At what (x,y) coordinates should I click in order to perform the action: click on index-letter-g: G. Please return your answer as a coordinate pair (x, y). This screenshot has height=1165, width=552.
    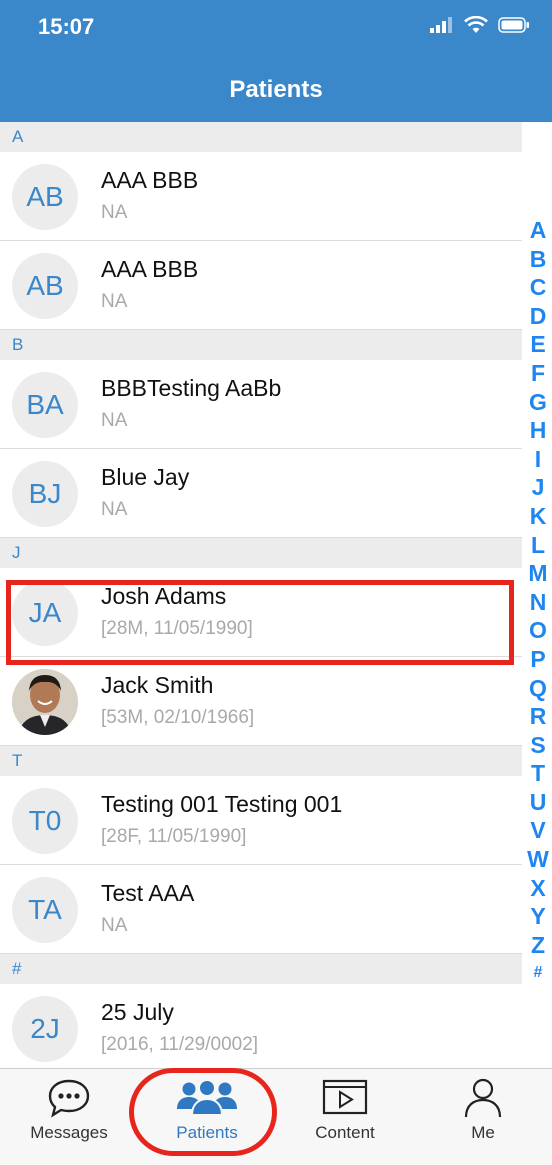
    Looking at the image, I should click on (538, 402).